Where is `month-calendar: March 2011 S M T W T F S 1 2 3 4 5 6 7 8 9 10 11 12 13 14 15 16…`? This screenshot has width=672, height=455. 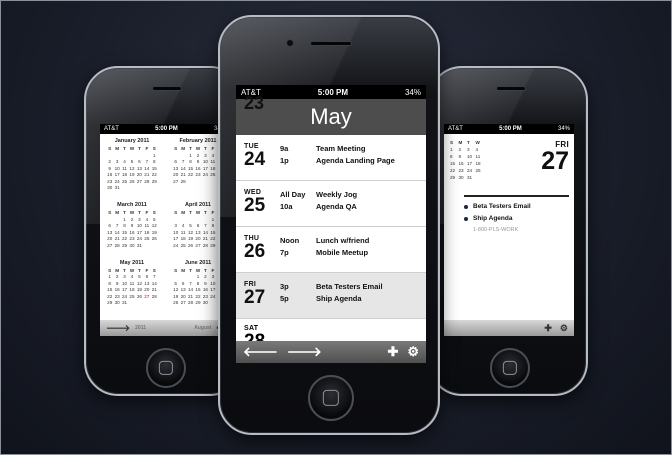 month-calendar: March 2011 S M T W T F S 1 2 3 4 5 6 7 8 9 10 11 12 13 14 15 16… is located at coordinates (132, 225).